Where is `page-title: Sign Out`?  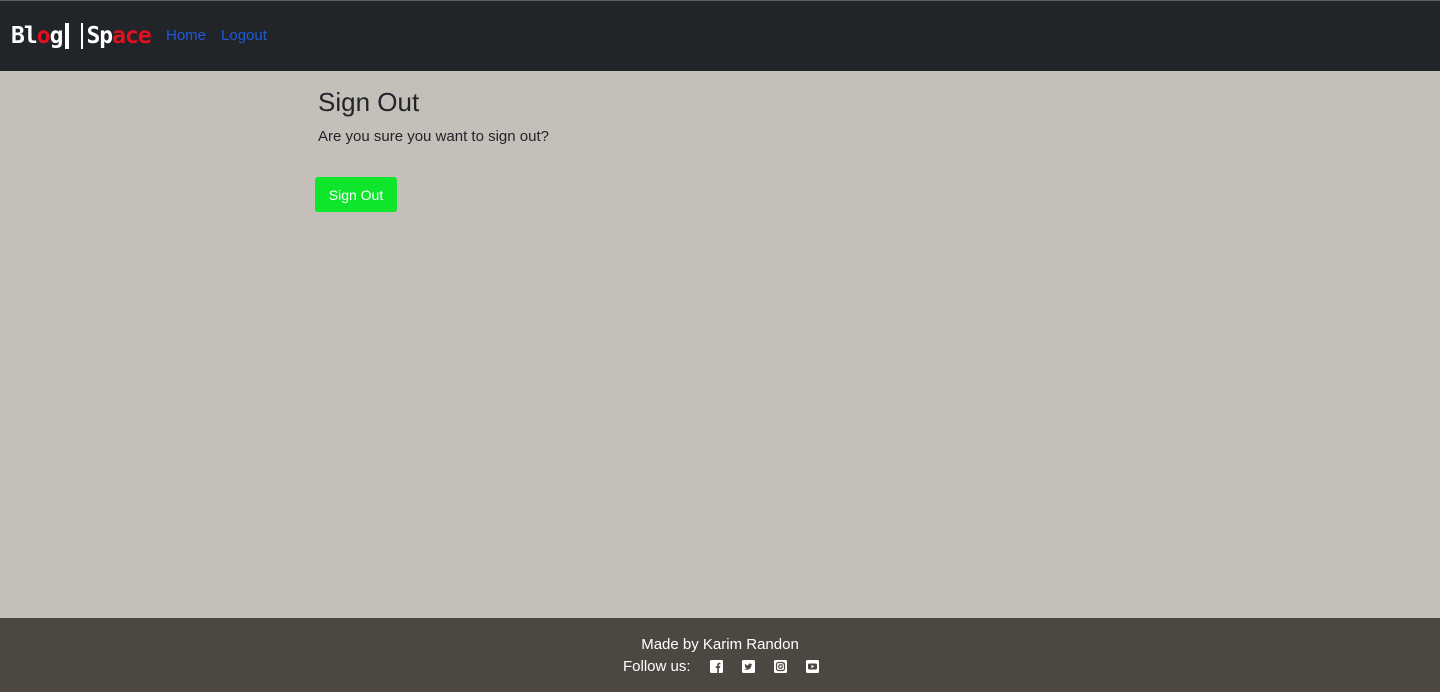
page-title: Sign Out is located at coordinates (369, 102).